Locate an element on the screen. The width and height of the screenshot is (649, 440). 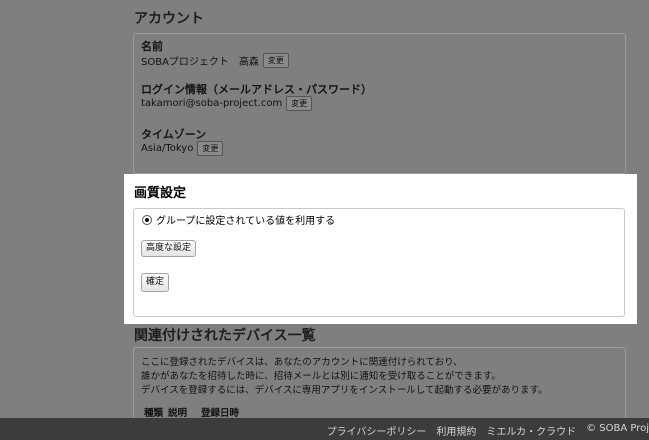
timezone-value-row: Asia/Tokyo 変更 is located at coordinates (182, 148).